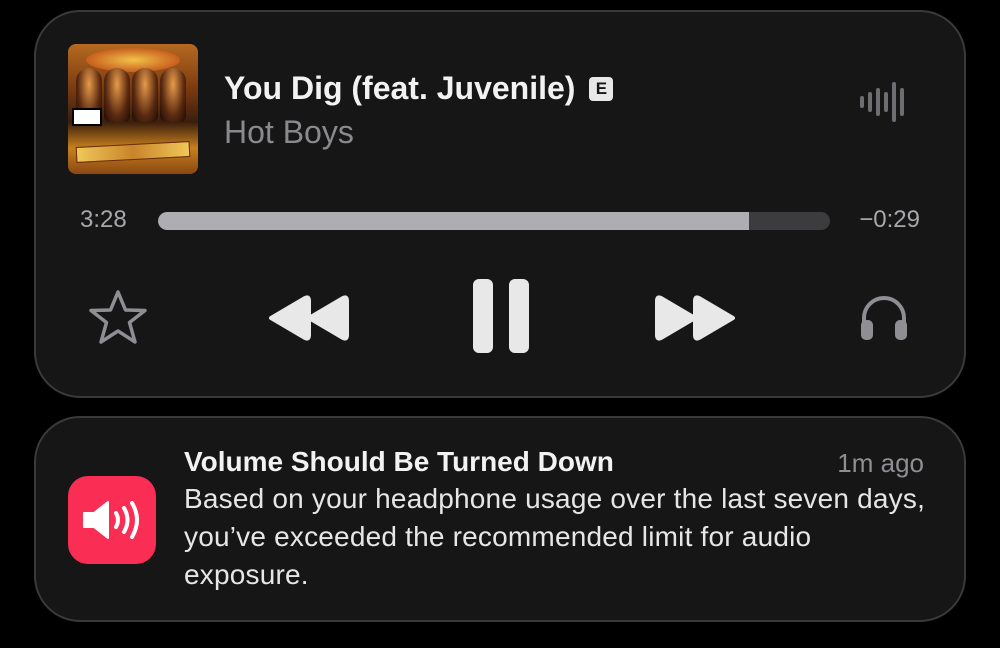  What do you see at coordinates (601, 88) in the screenshot?
I see `explicit-badge: E` at bounding box center [601, 88].